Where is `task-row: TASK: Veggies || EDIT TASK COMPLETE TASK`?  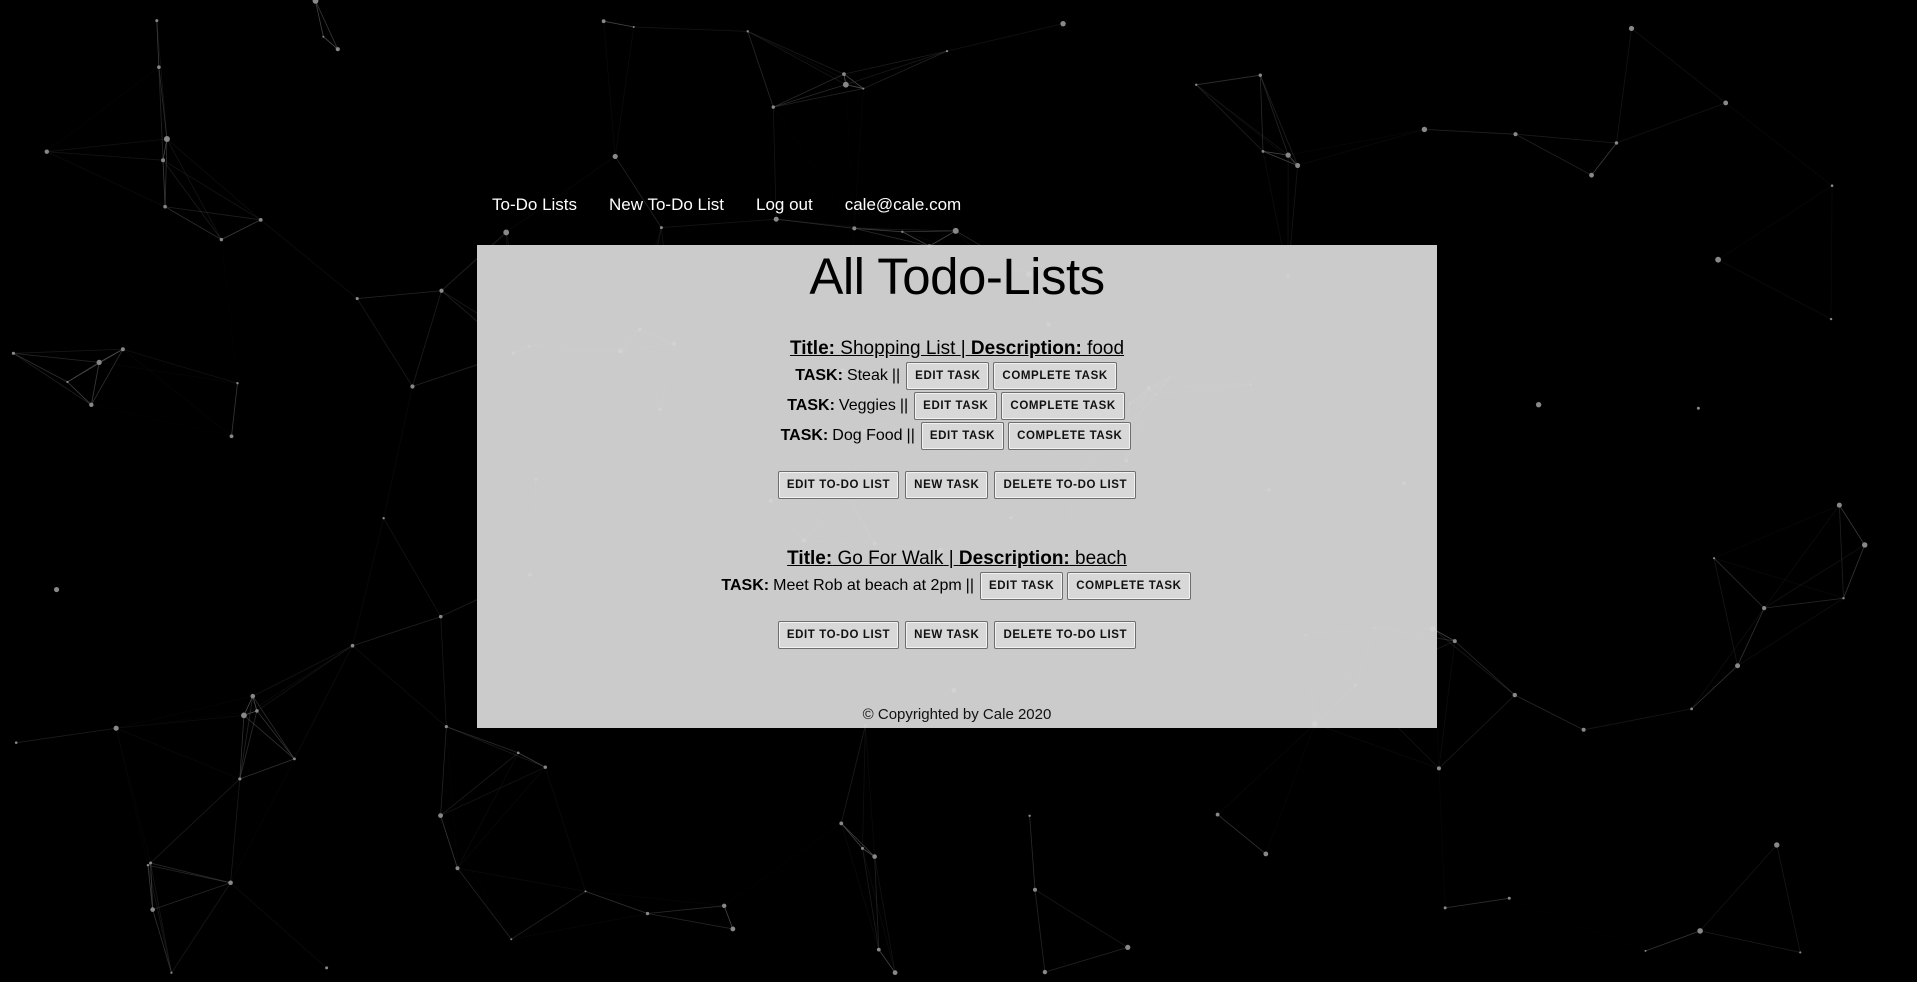 task-row: TASK: Veggies || EDIT TASK COMPLETE TASK is located at coordinates (957, 406).